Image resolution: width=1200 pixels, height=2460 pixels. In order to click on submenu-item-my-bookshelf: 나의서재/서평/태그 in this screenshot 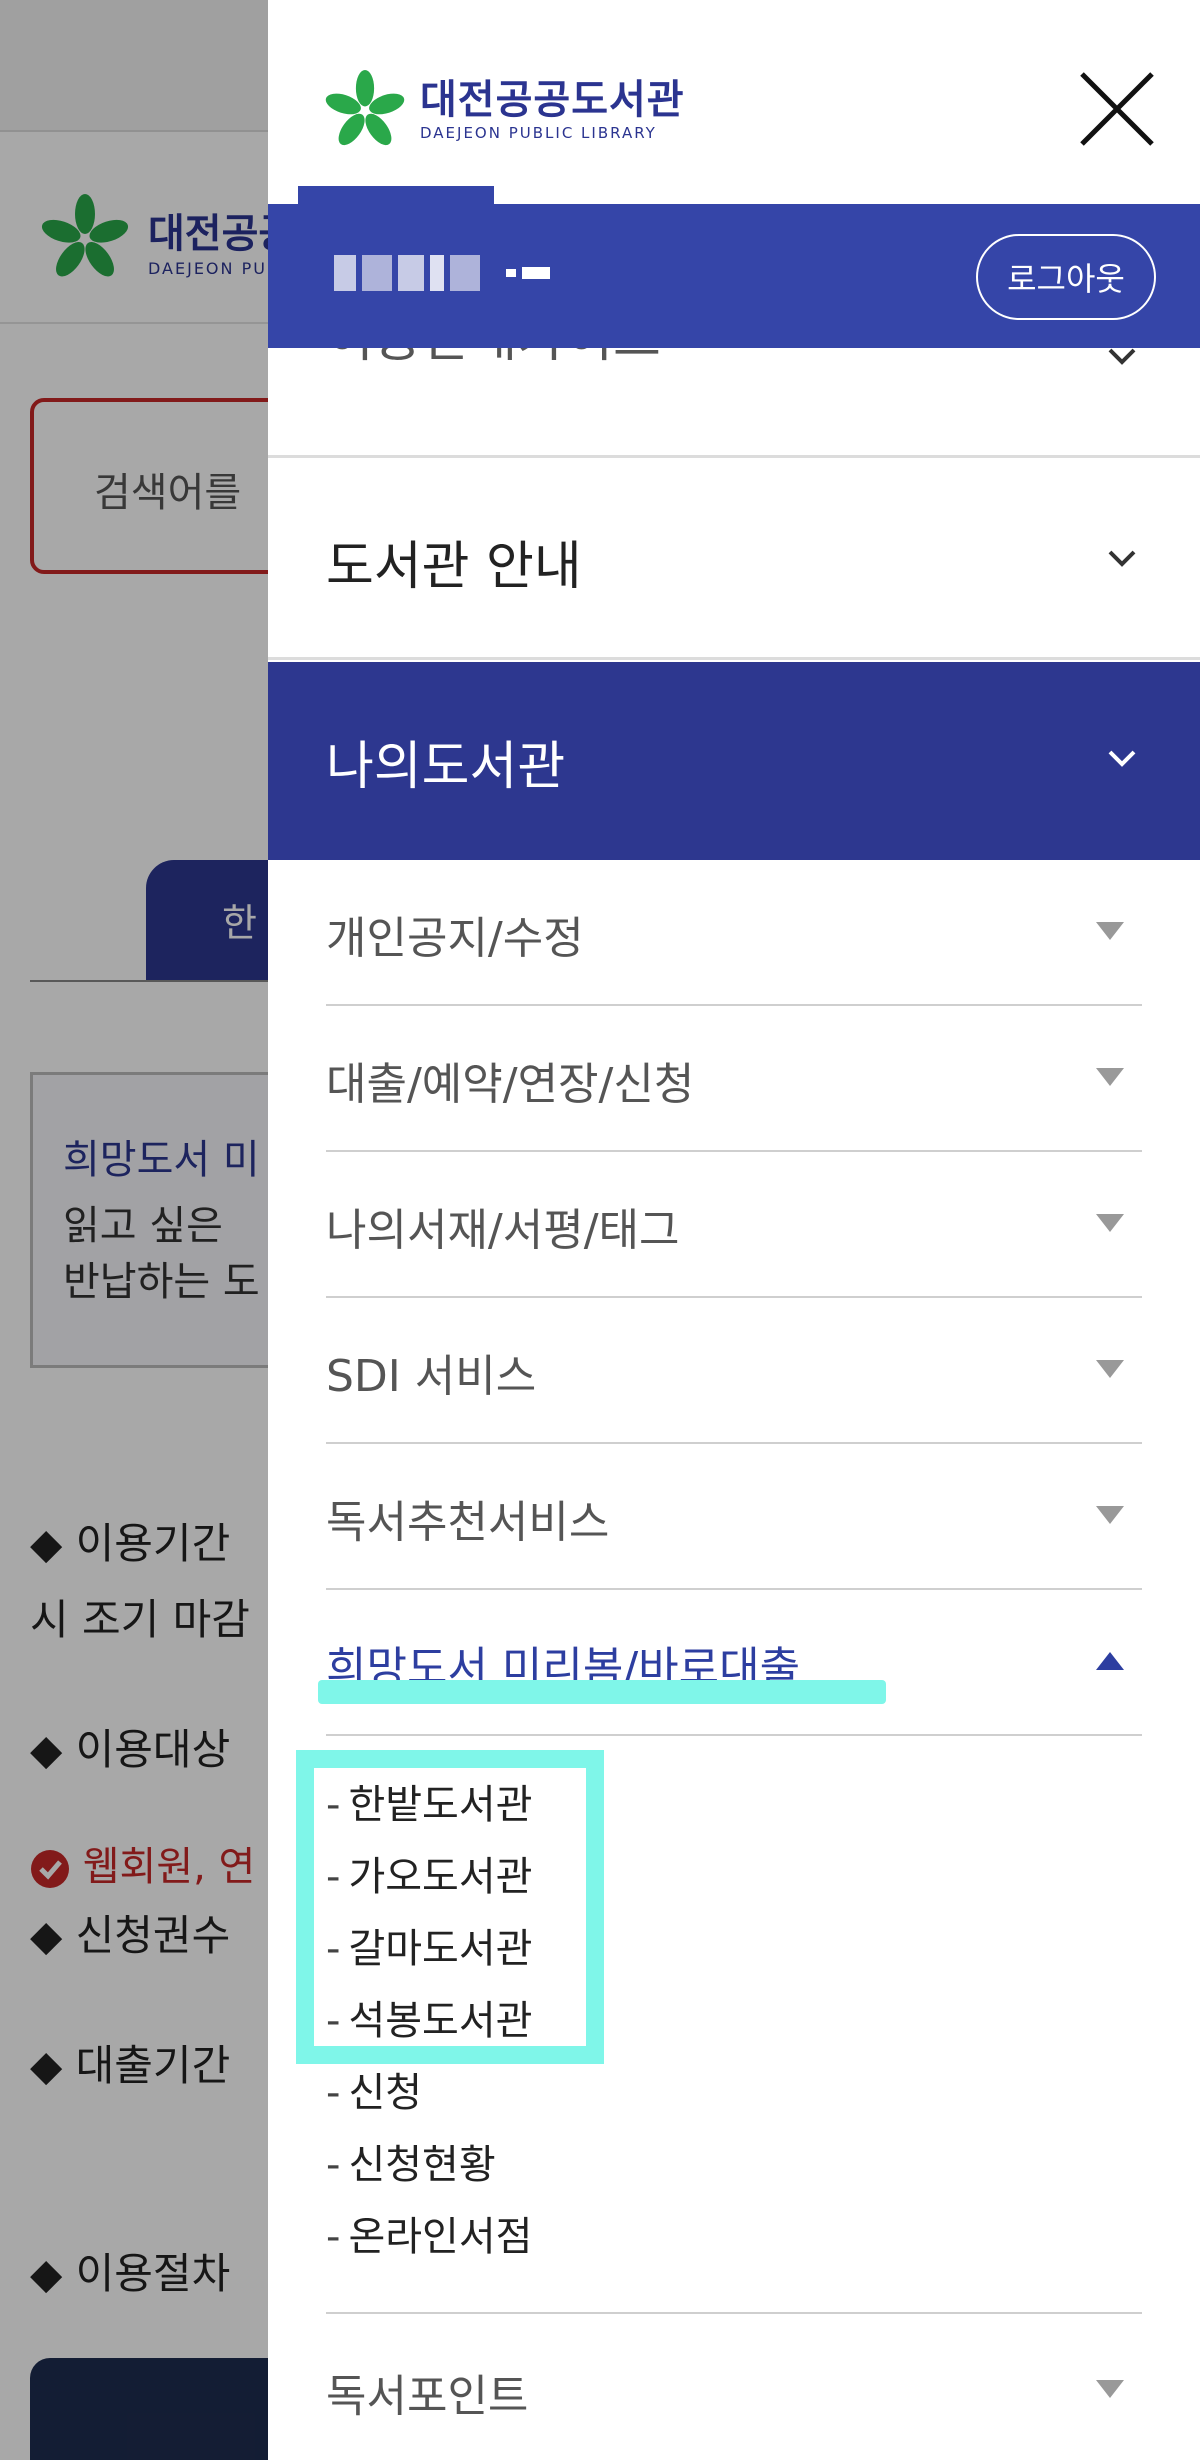, I will do `click(734, 1225)`.